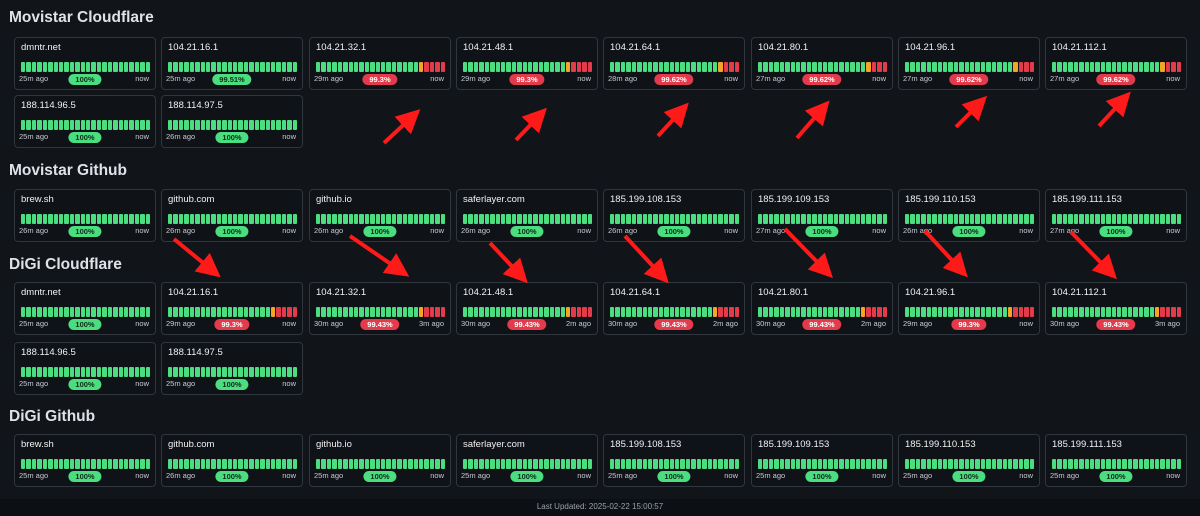  Describe the element at coordinates (380, 460) in the screenshot. I see `monitor-card: github.io 25m ago 100% now` at that location.